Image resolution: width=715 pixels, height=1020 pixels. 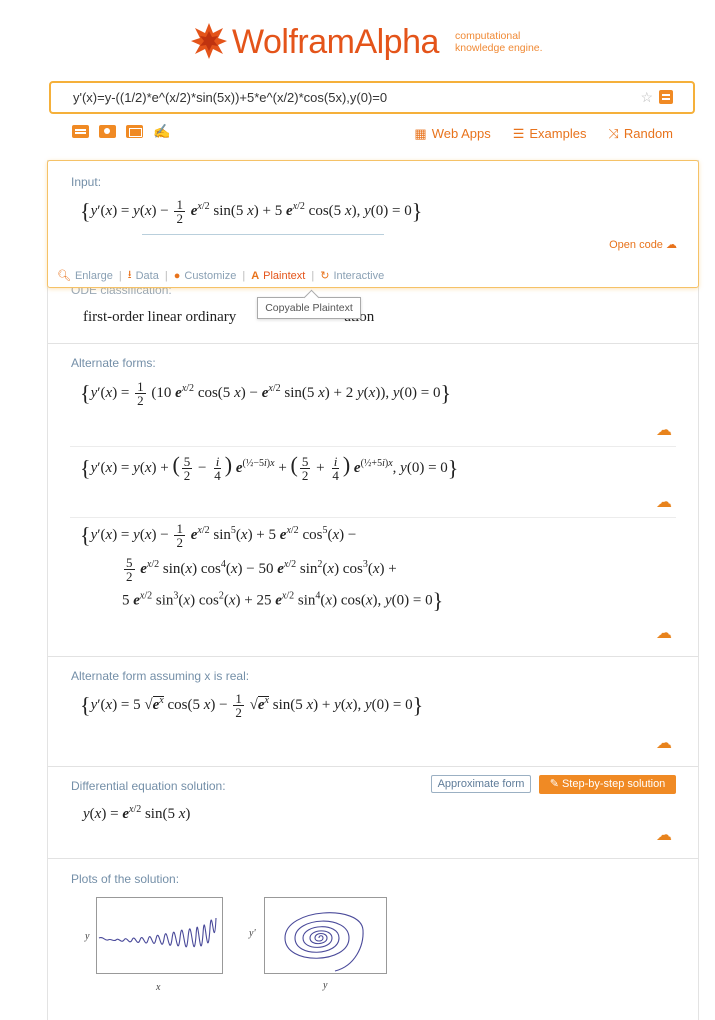 What do you see at coordinates (278, 276) in the screenshot?
I see `plaintext-button: A Plaintext` at bounding box center [278, 276].